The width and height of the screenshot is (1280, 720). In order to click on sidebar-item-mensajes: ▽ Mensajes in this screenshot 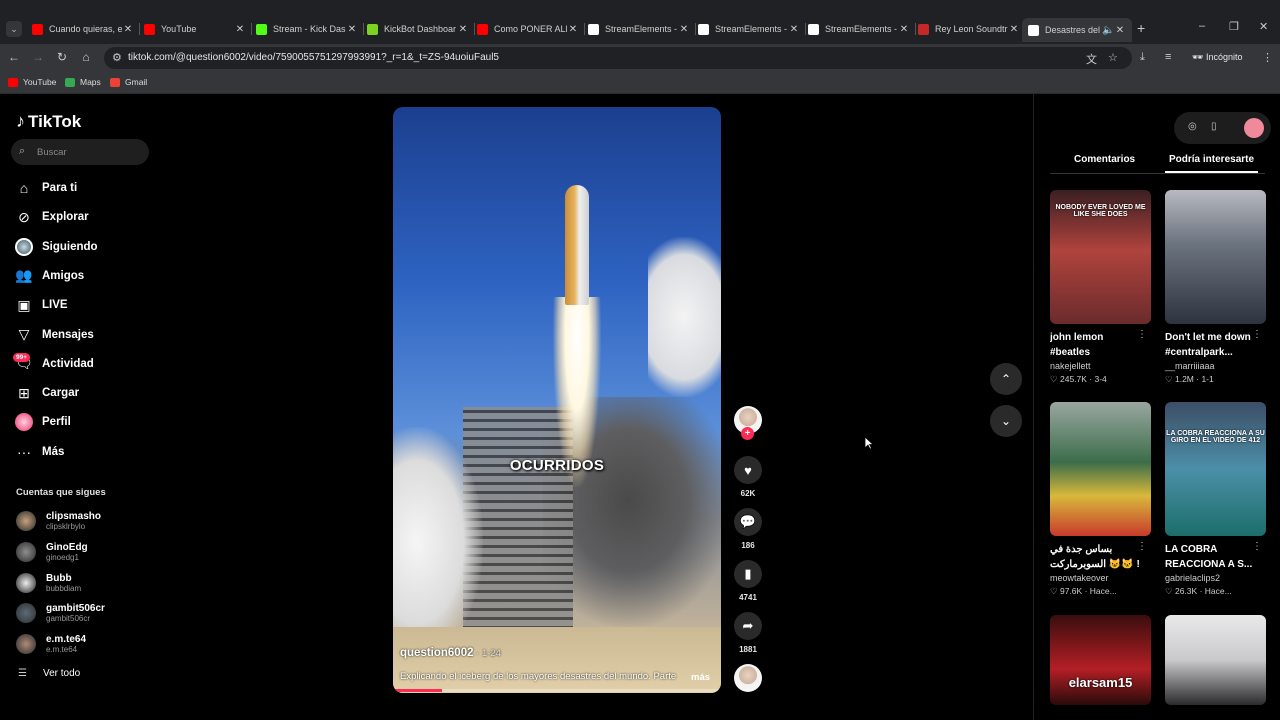, I will do `click(85, 335)`.